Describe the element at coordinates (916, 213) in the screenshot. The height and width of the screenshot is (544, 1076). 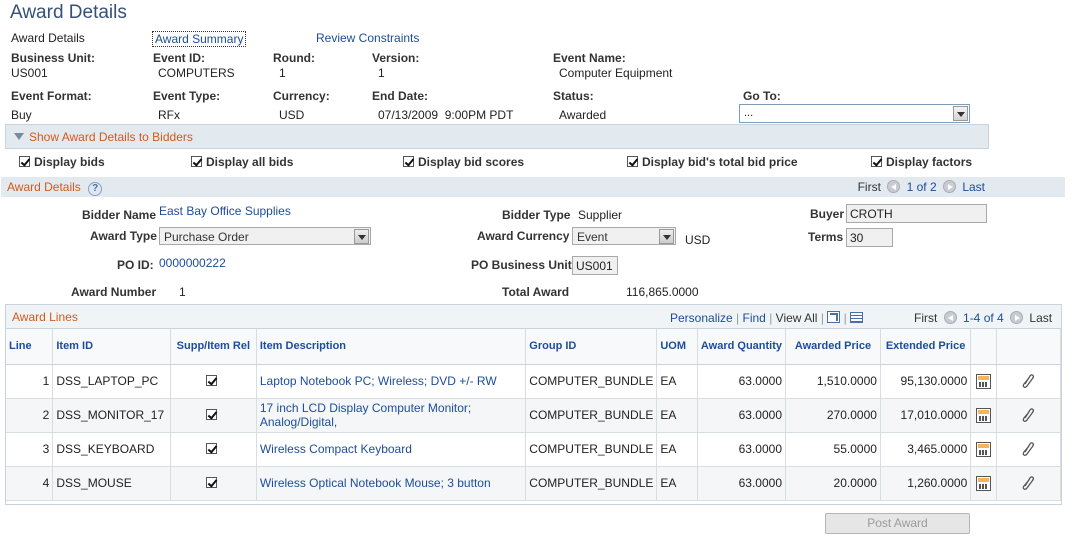
I see `buyer-field: CROTH` at that location.